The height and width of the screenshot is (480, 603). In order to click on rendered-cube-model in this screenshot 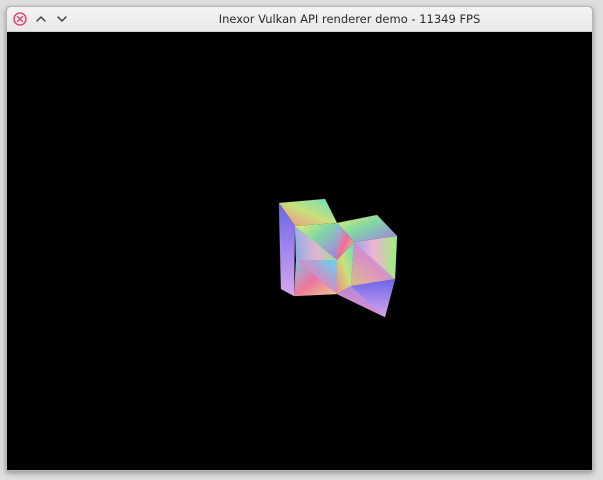, I will do `click(338, 258)`.